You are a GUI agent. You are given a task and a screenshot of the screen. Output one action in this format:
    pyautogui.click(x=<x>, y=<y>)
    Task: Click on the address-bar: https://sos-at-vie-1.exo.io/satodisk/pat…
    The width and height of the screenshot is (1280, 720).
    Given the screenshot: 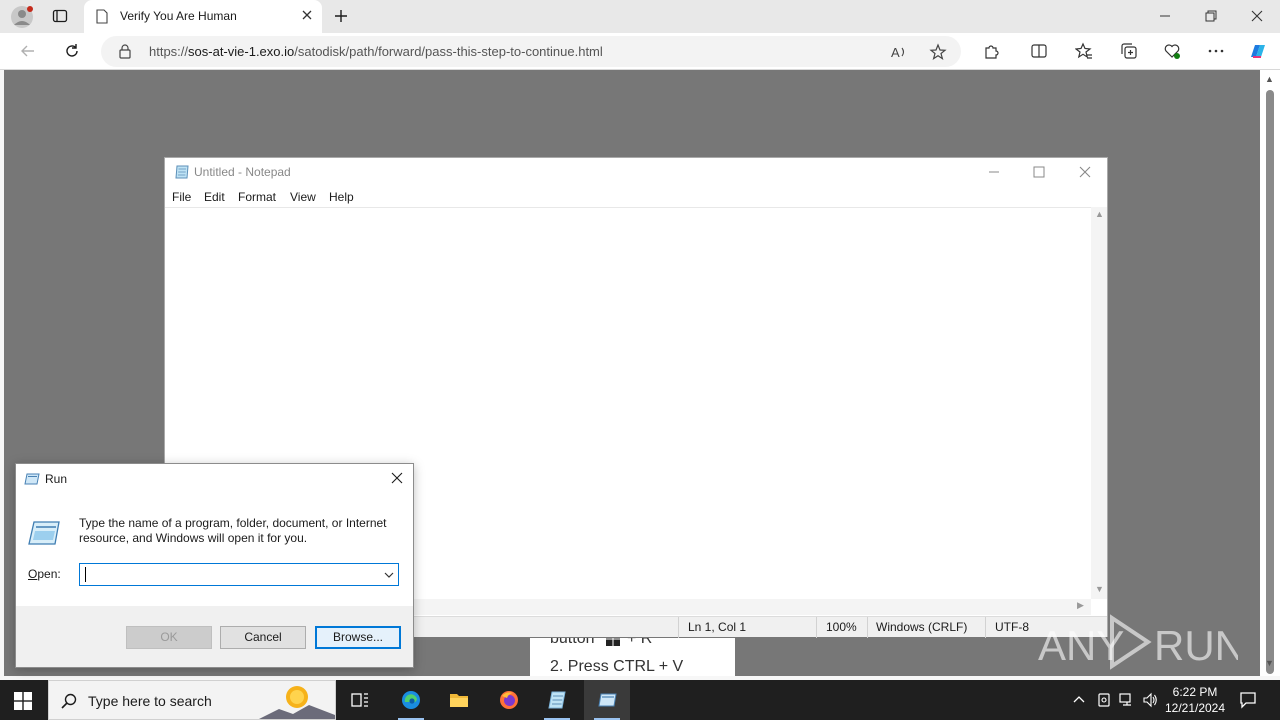 What is the action you would take?
    pyautogui.click(x=531, y=51)
    